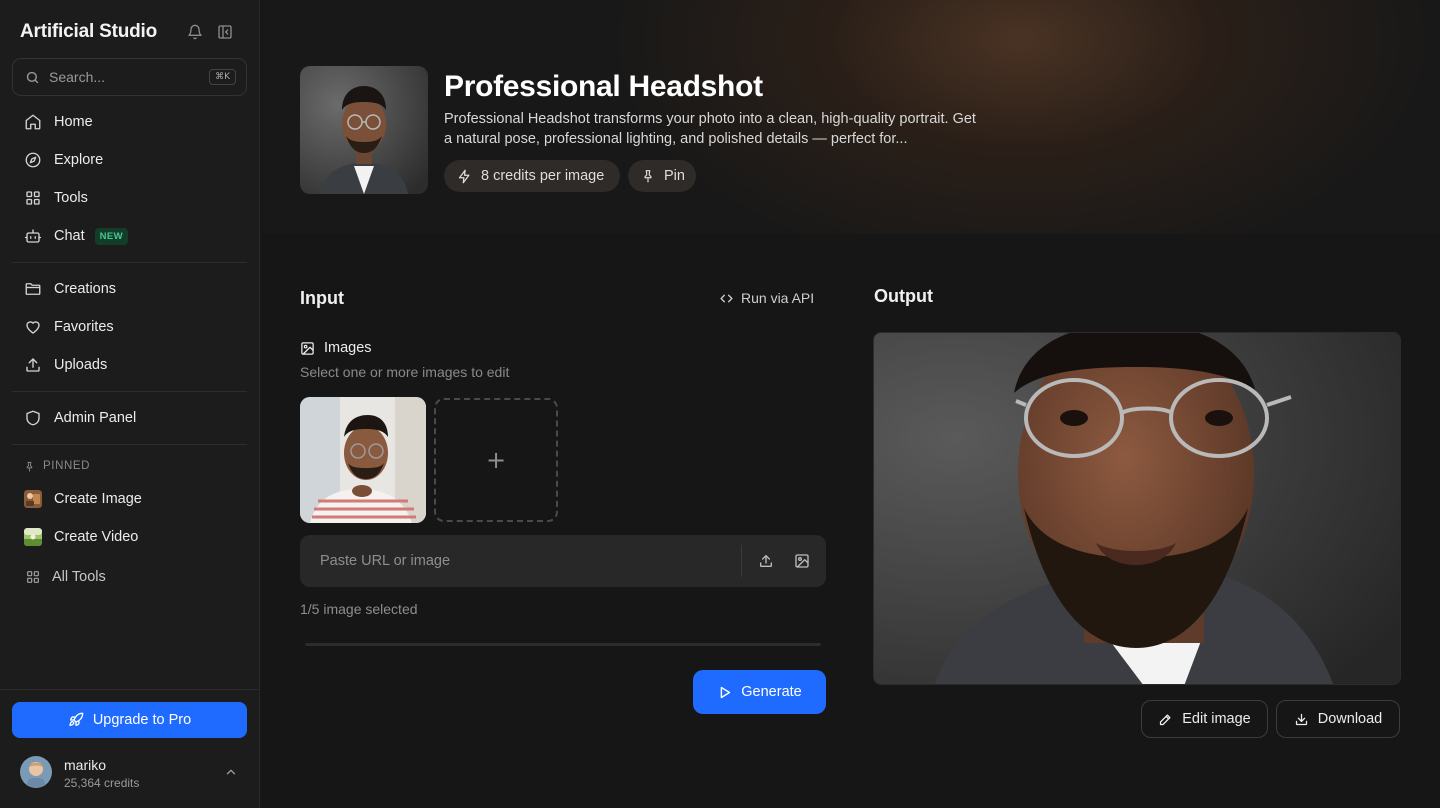 The width and height of the screenshot is (1440, 808). Describe the element at coordinates (88, 31) in the screenshot. I see `brand-title: Artificial Studio` at that location.